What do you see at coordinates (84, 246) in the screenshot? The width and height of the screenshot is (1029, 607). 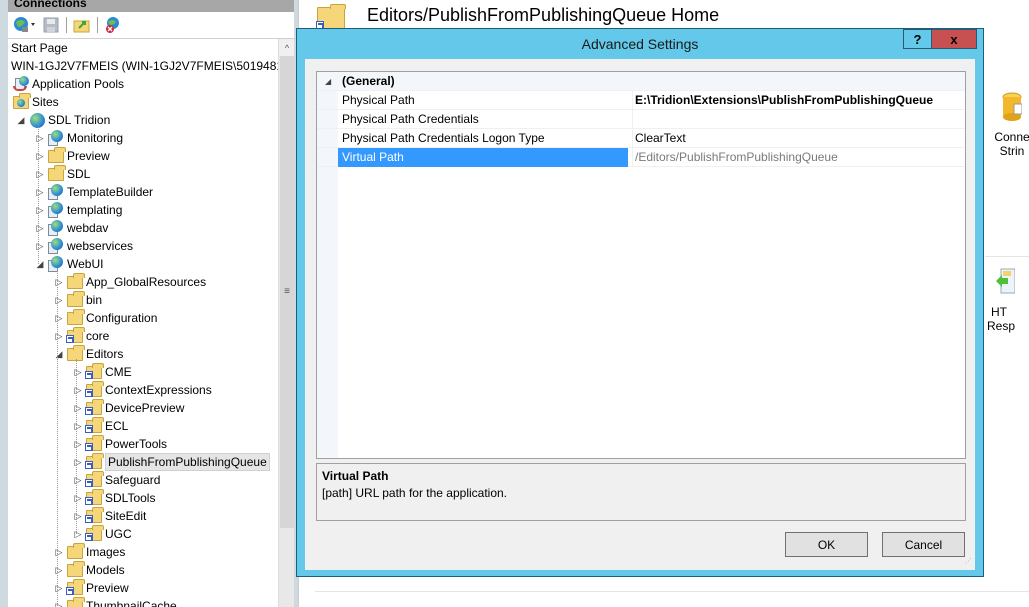 I see `tree-item: ▷ webservices` at bounding box center [84, 246].